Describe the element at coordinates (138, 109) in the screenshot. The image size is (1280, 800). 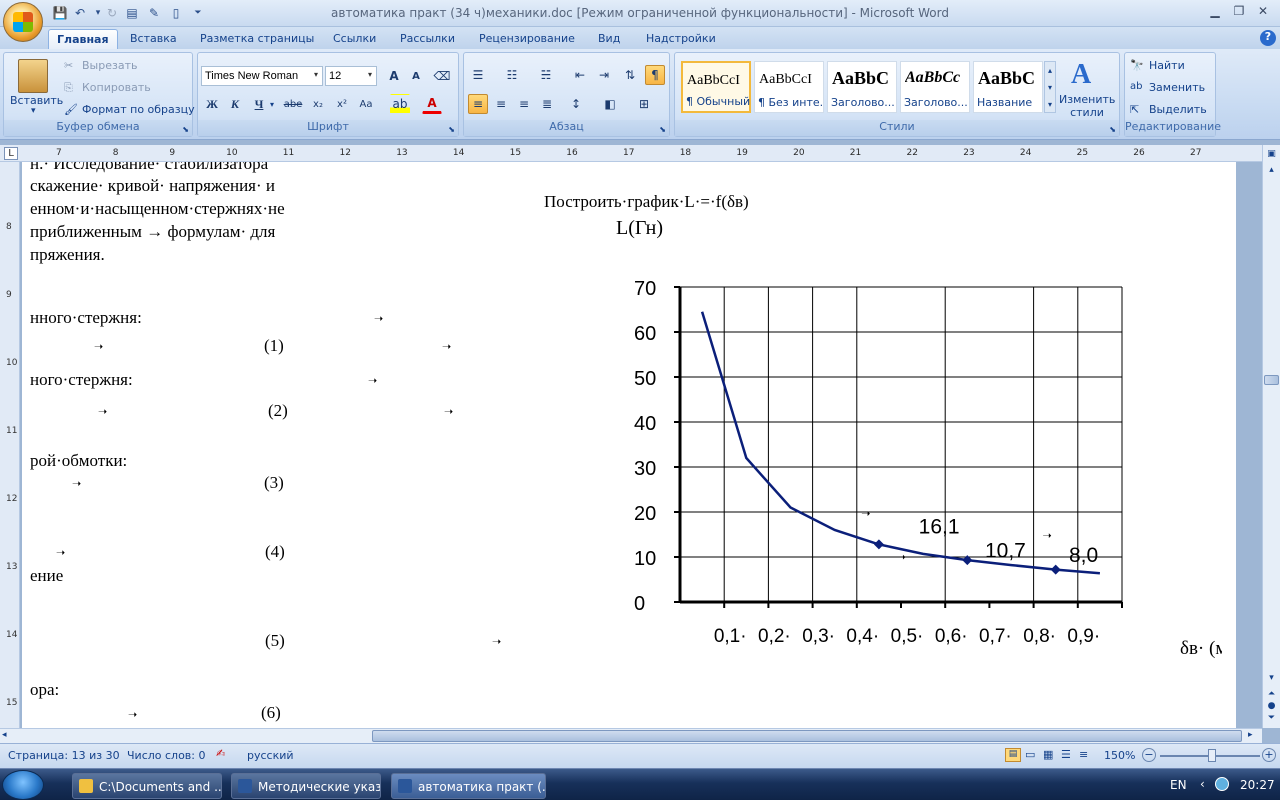
I see `format-painter-button: Формат по образцу` at that location.